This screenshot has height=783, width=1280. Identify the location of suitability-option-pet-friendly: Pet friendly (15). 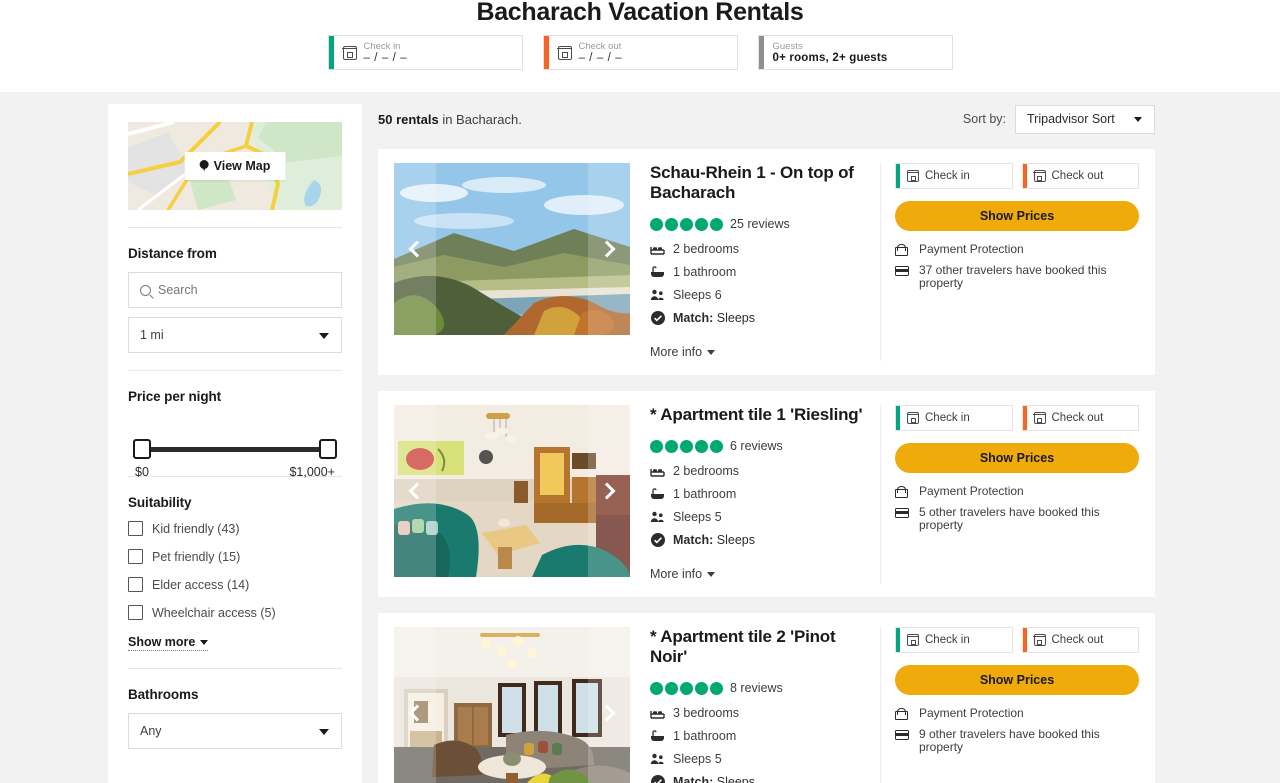
(235, 556).